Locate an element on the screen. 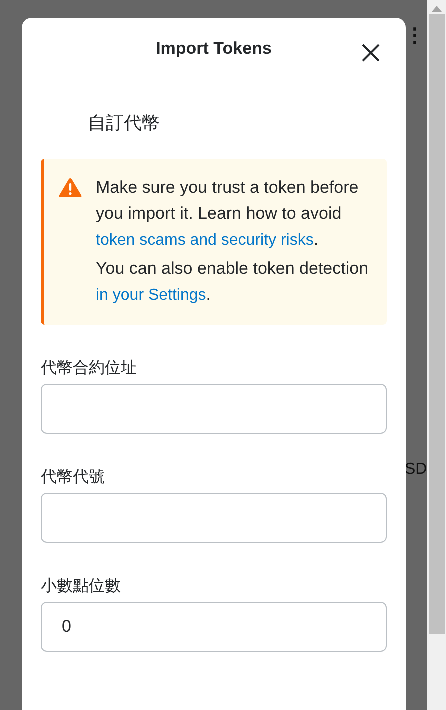 This screenshot has width=446, height=710. close-icon is located at coordinates (371, 53).